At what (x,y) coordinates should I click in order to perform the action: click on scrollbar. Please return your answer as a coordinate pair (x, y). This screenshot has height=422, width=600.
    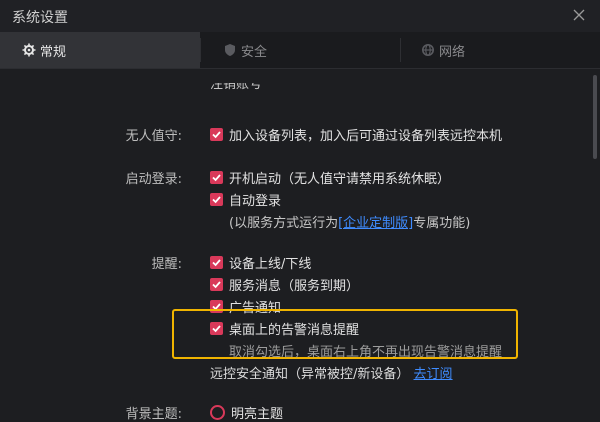
    Looking at the image, I should click on (595, 245).